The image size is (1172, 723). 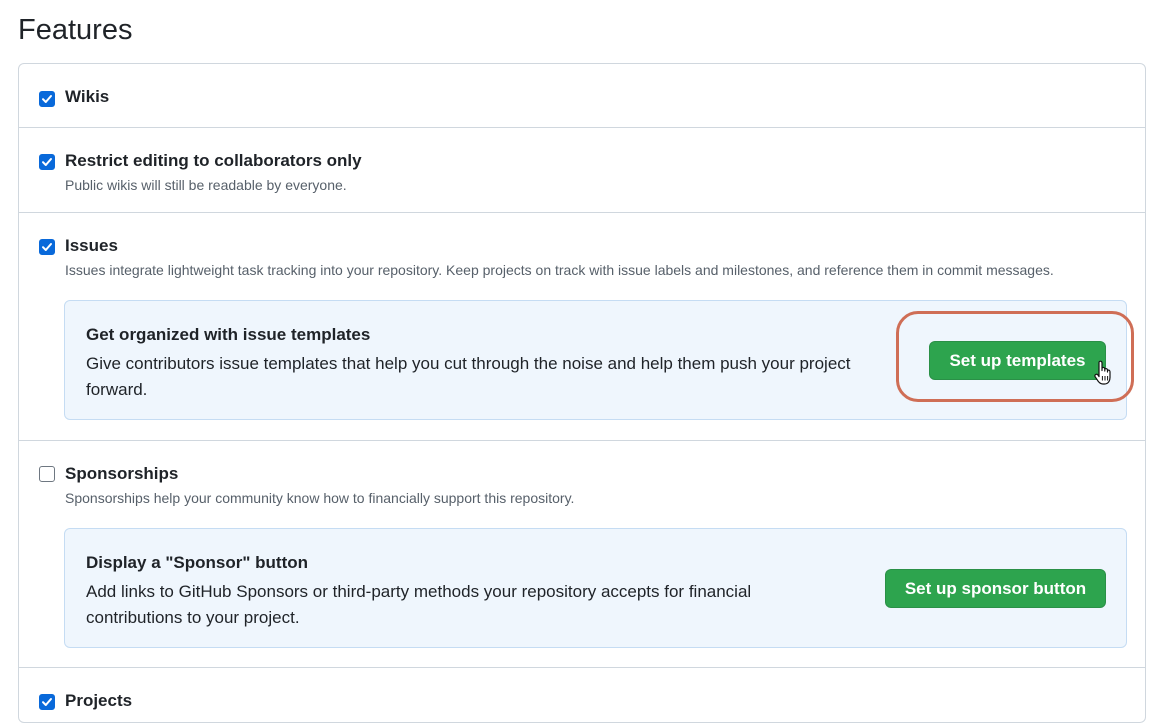 What do you see at coordinates (213, 160) in the screenshot?
I see `restrict-editing-label: Restrict editing to collaborators only` at bounding box center [213, 160].